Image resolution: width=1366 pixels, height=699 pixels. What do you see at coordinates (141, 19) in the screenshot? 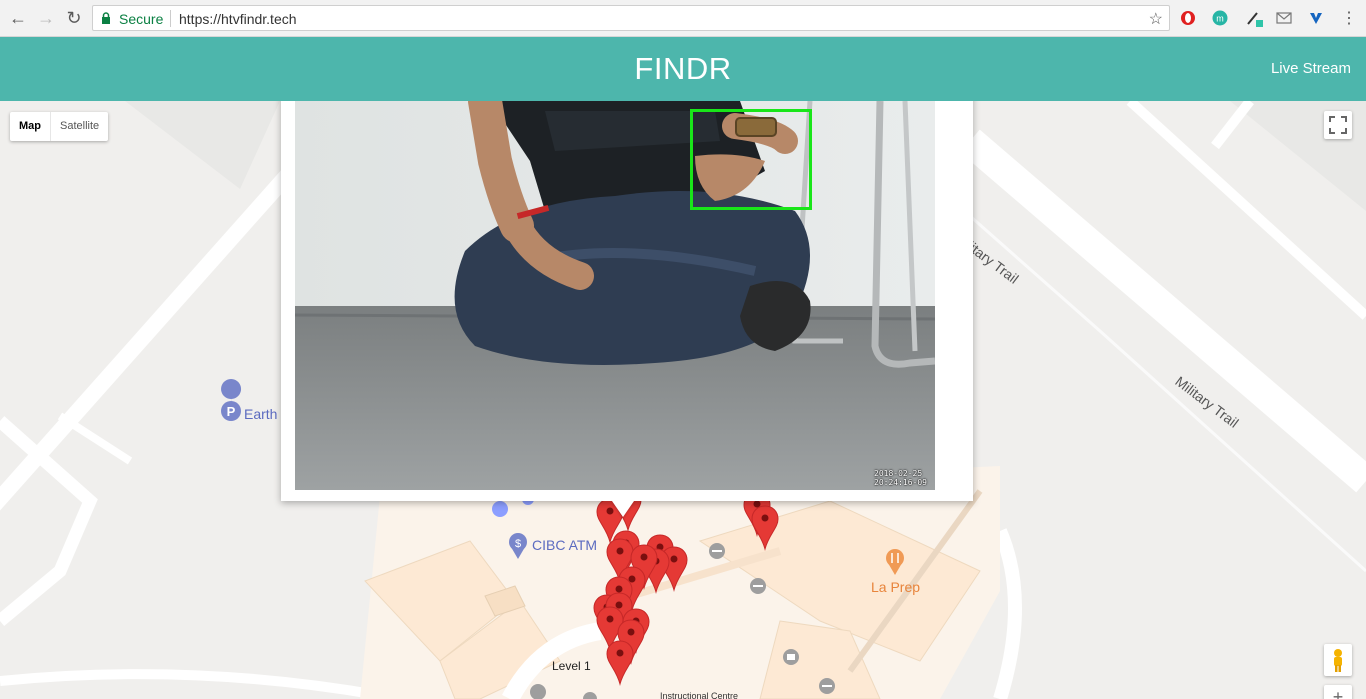
I see `secure-label: Secure` at bounding box center [141, 19].